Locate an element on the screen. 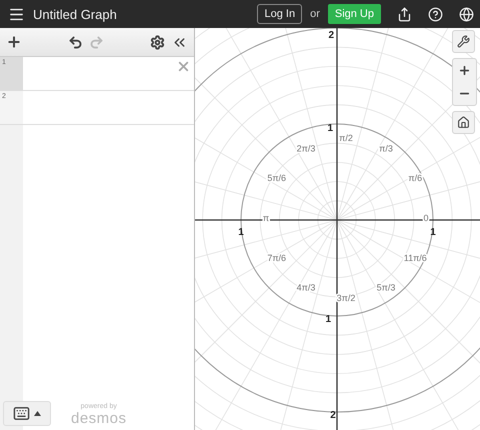  share-icon is located at coordinates (404, 14).